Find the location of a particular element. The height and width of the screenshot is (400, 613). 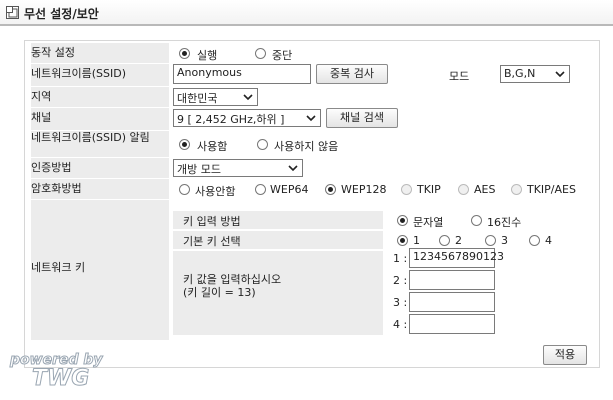

auth-row: 인증방법 개방 모드 is located at coordinates (312, 168).